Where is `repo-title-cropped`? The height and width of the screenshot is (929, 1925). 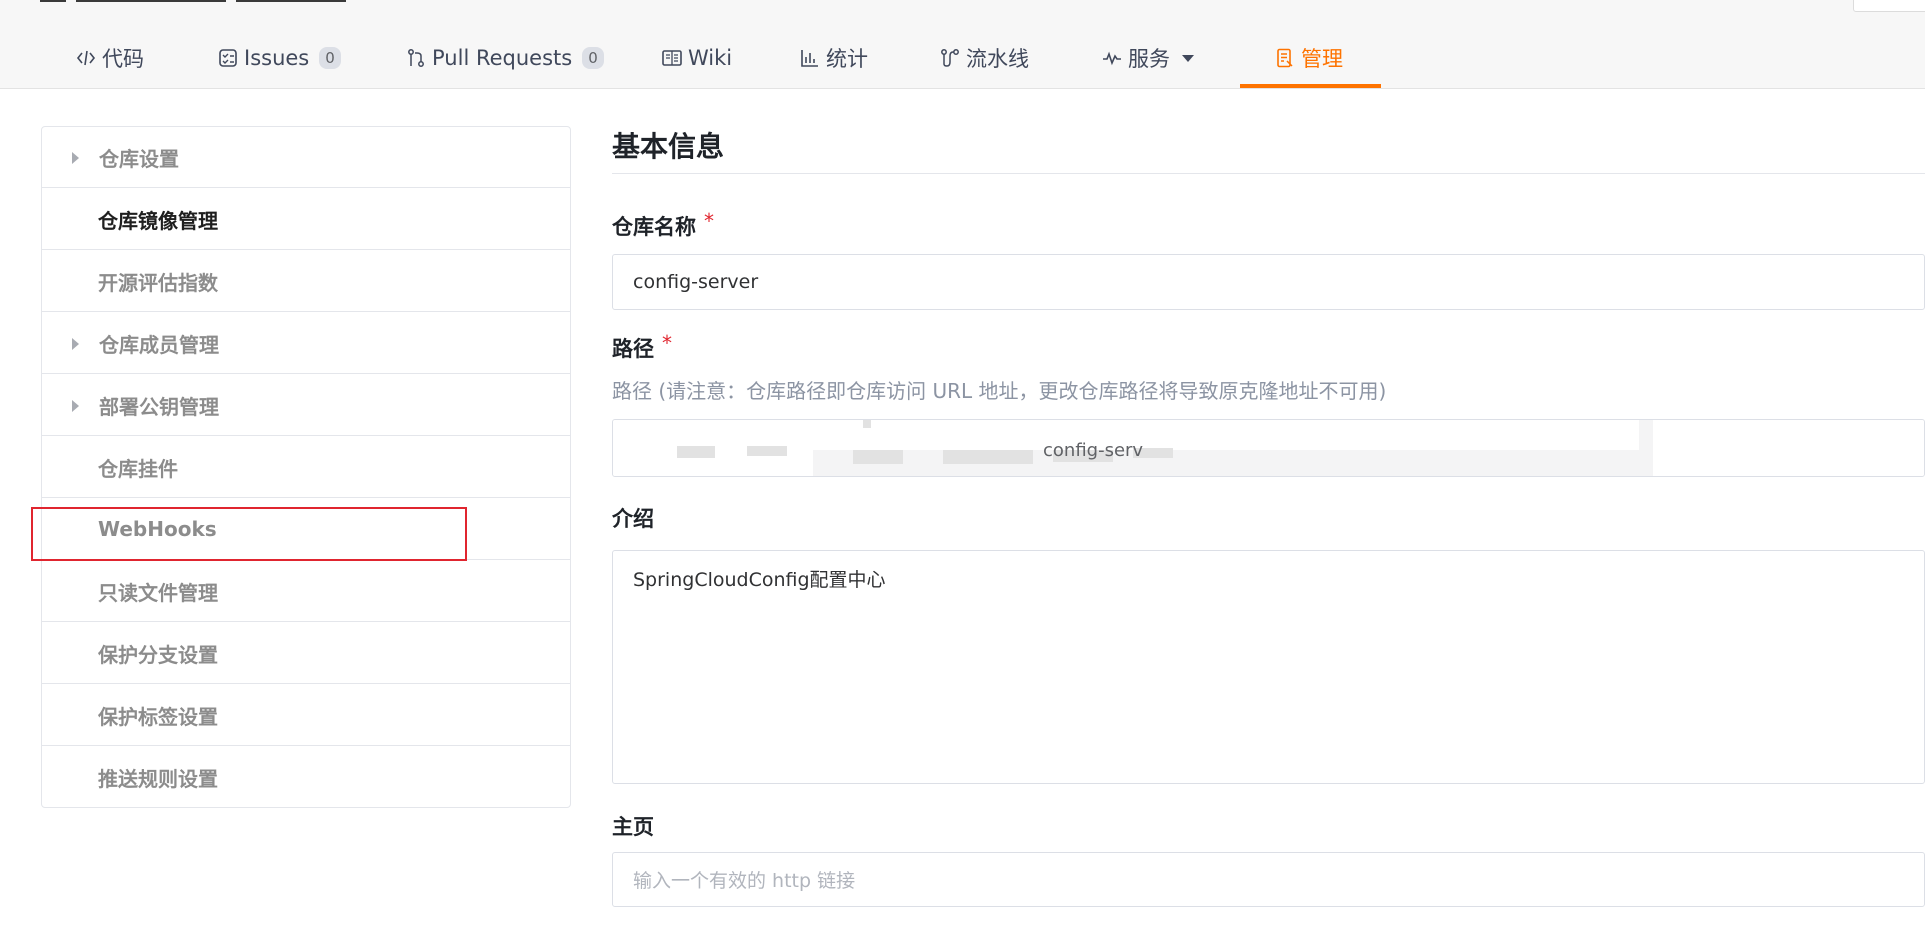
repo-title-cropped is located at coordinates (250, 1).